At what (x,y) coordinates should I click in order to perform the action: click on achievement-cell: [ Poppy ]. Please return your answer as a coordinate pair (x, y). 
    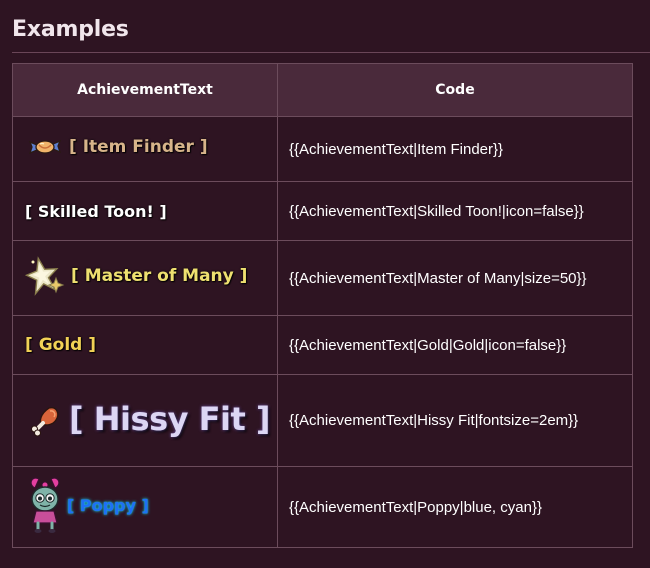
    Looking at the image, I should click on (145, 507).